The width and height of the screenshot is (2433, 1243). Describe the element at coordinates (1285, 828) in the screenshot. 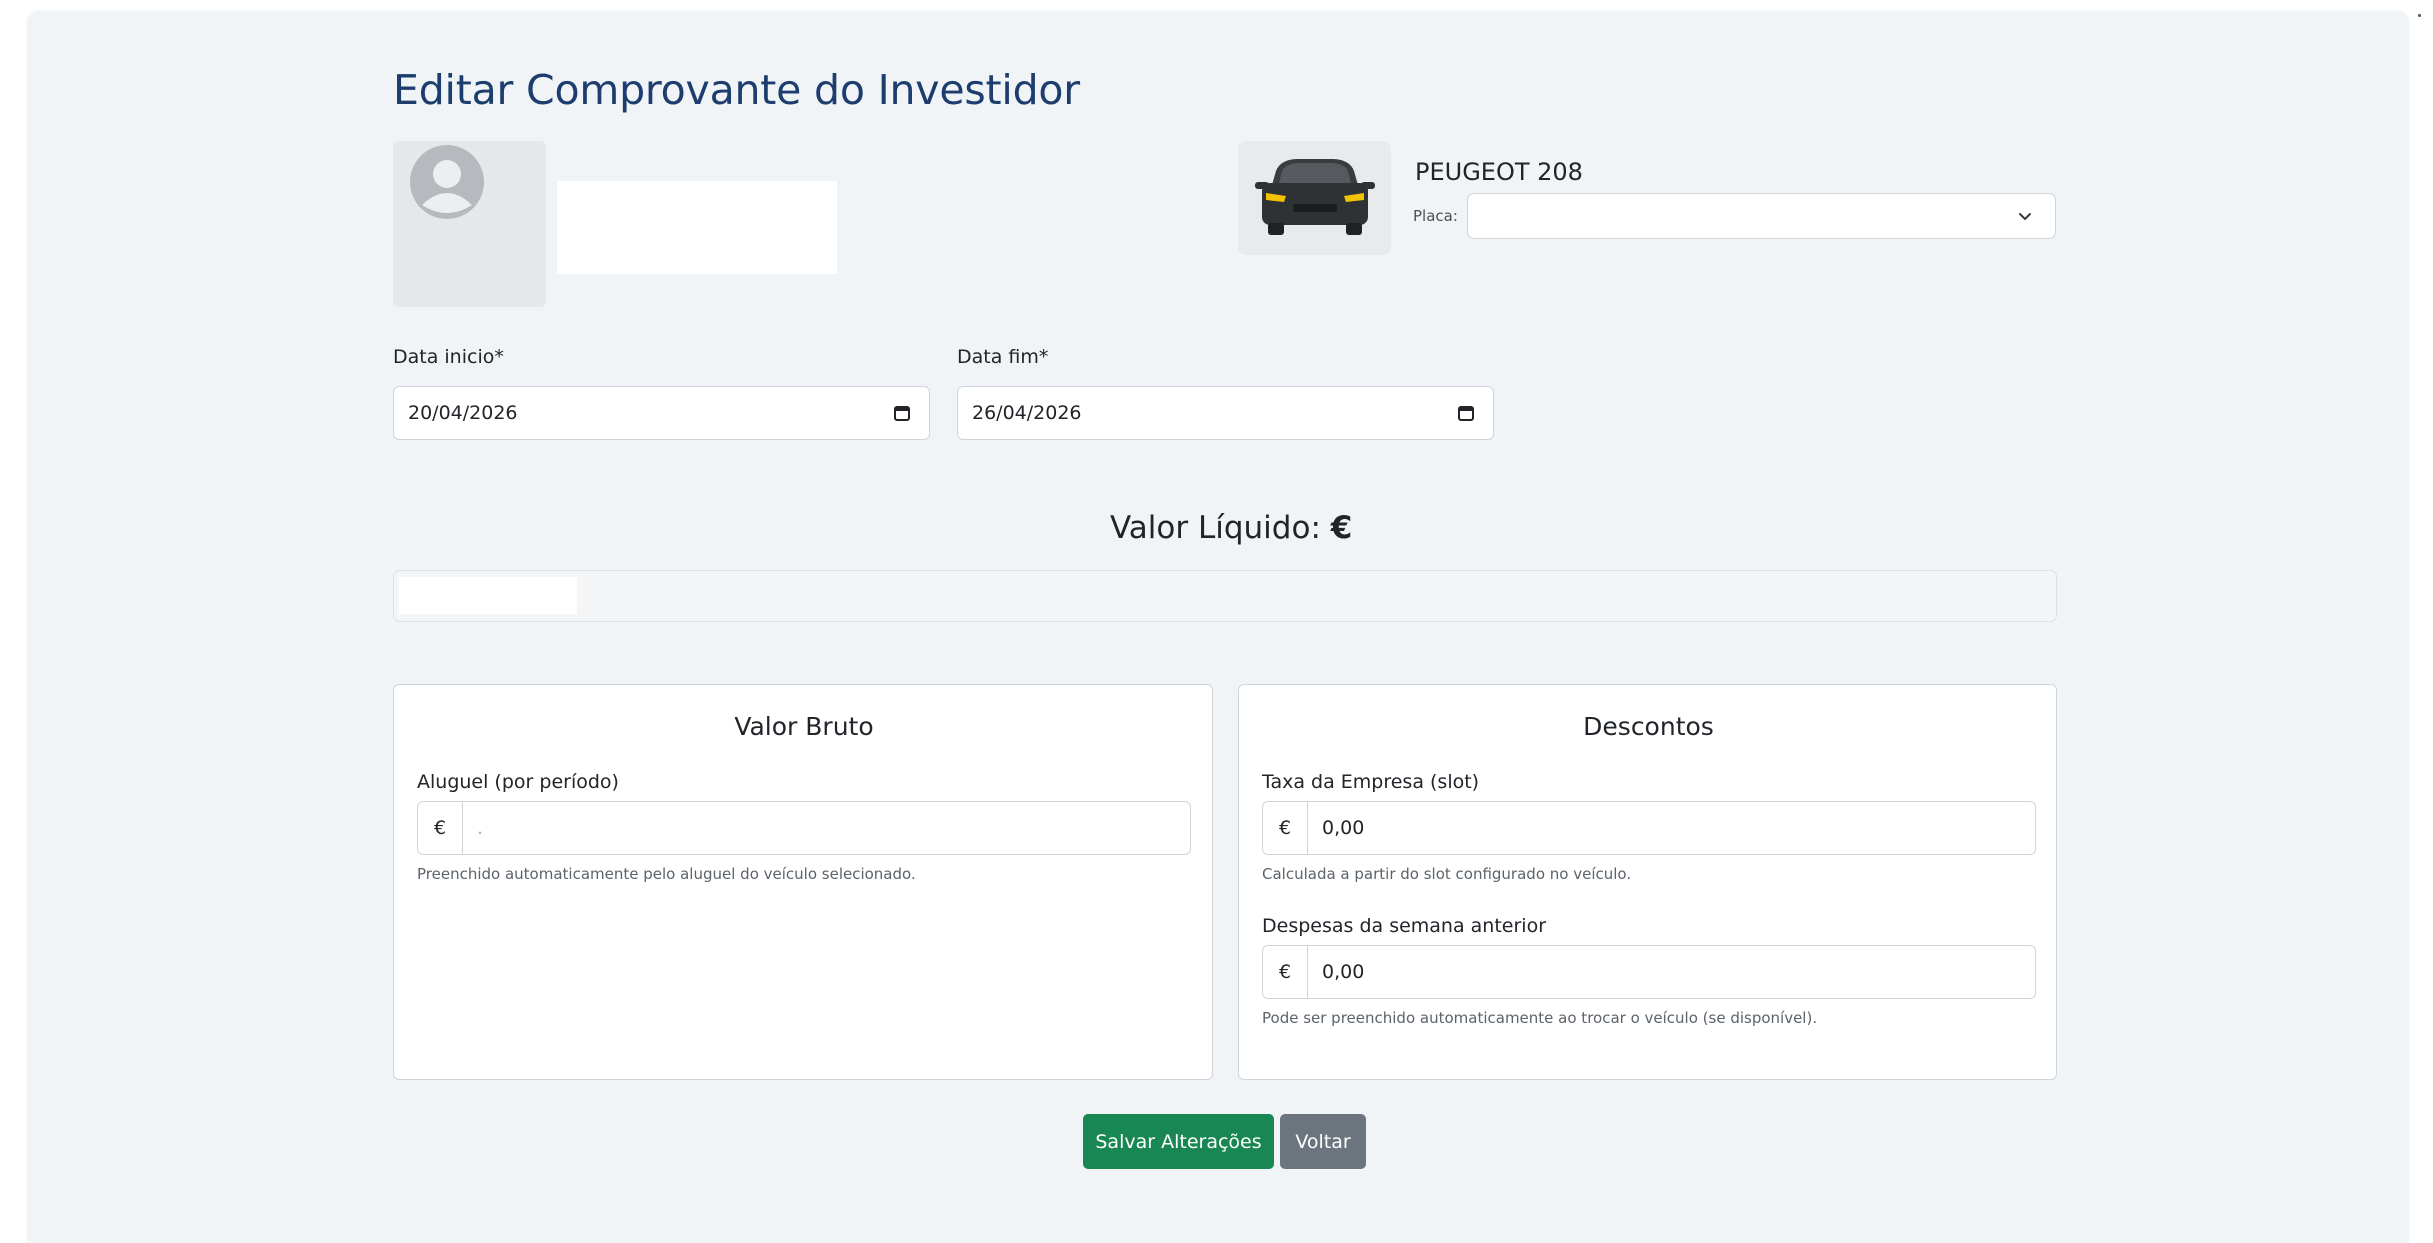

I see `taxa-currency: €` at that location.